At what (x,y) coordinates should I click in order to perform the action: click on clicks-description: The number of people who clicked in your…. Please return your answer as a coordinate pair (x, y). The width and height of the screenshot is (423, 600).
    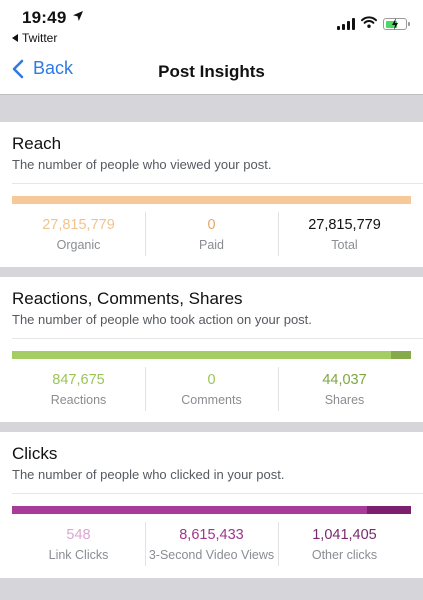
    Looking at the image, I should click on (148, 474).